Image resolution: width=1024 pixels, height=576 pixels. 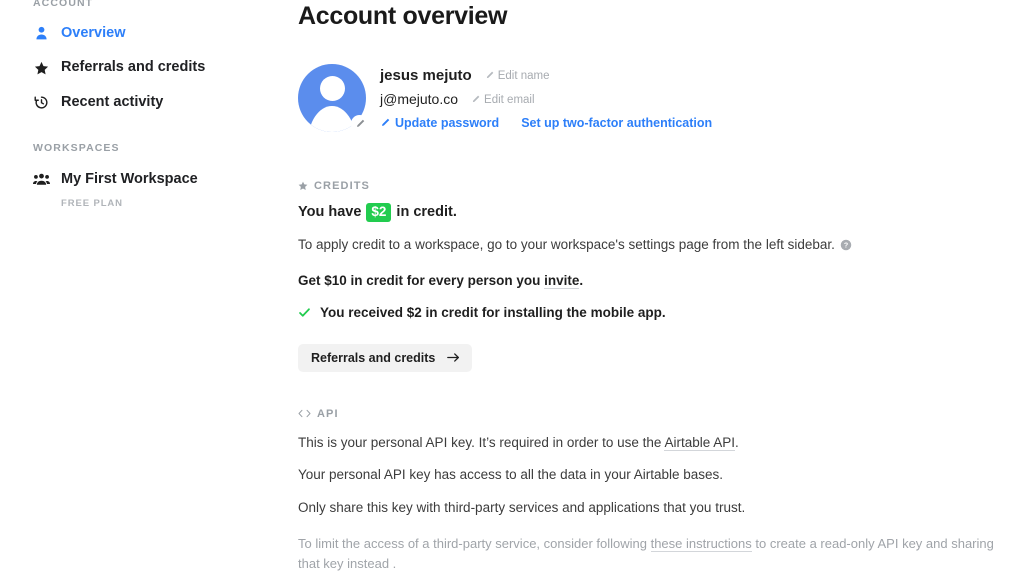 What do you see at coordinates (92, 203) in the screenshot?
I see `workspace-plan-label: FREE PLAN` at bounding box center [92, 203].